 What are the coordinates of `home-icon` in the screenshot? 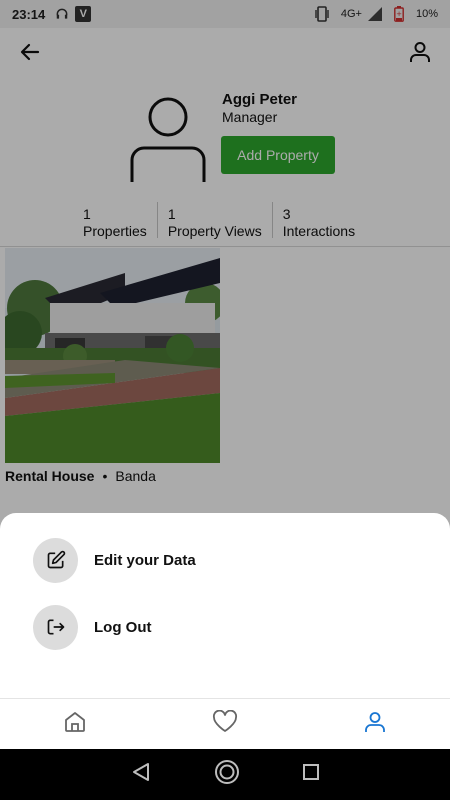 It's located at (75, 724).